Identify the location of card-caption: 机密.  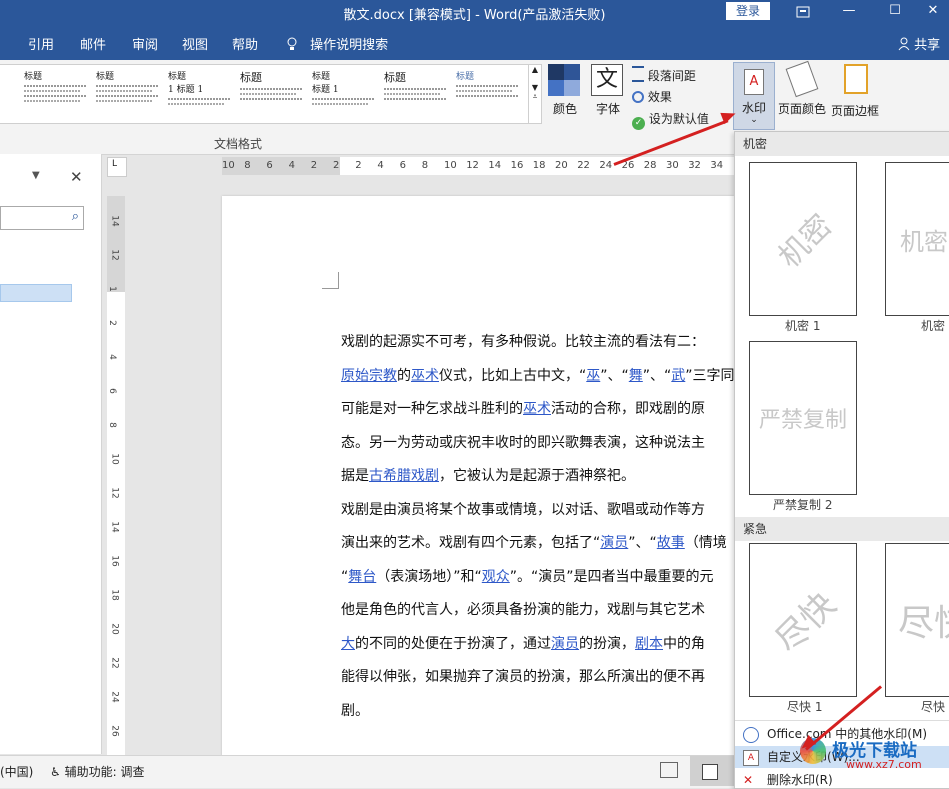
(933, 326).